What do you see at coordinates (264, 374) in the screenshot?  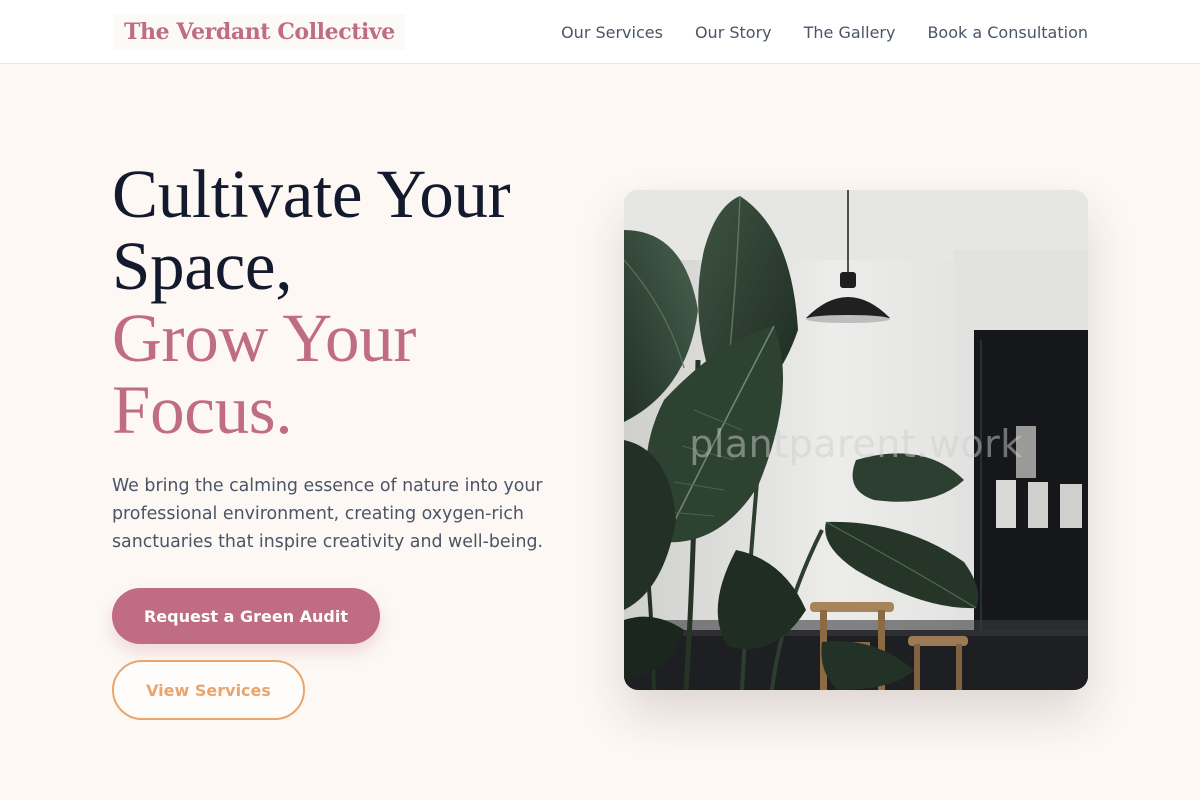 I see `hero-title-accent: Grow Your Focus.` at bounding box center [264, 374].